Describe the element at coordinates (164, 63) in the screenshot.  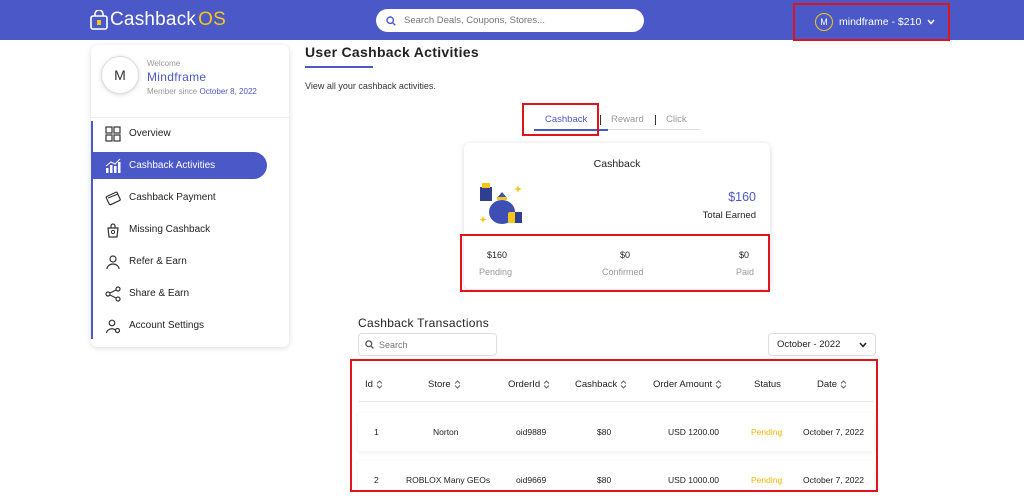
I see `welcome-text: Welcome` at that location.